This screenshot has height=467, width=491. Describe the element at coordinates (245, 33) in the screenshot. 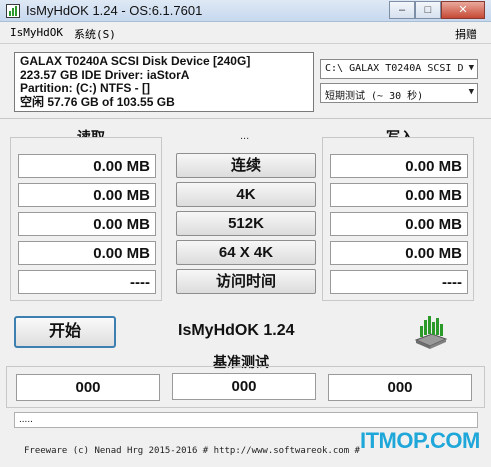

I see `menu-bar: IsMyHdOK 系统(S) 捐赠` at that location.